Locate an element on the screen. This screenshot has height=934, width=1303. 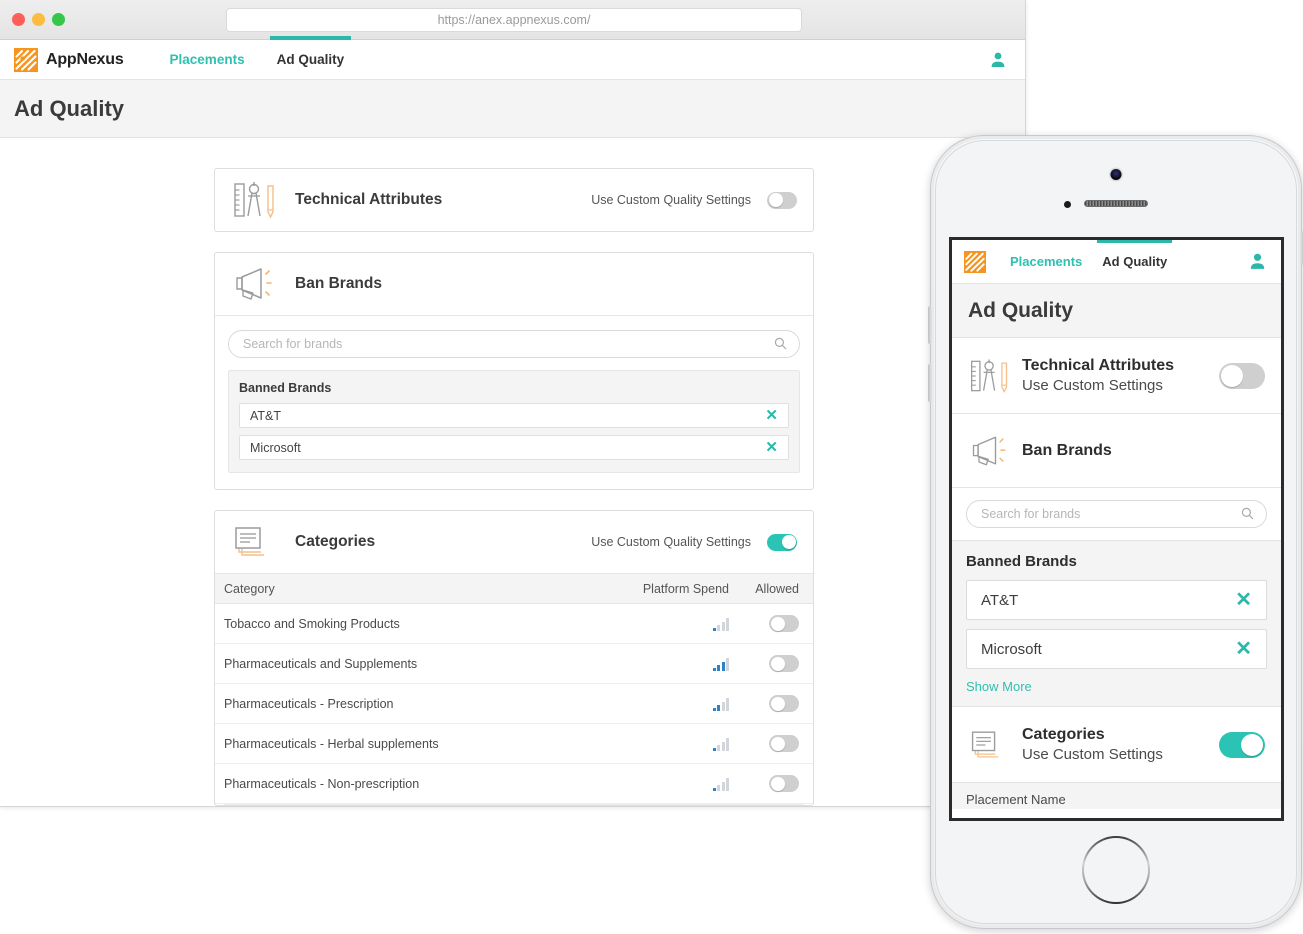
page-title: Ad Quality is located at coordinates (69, 108).